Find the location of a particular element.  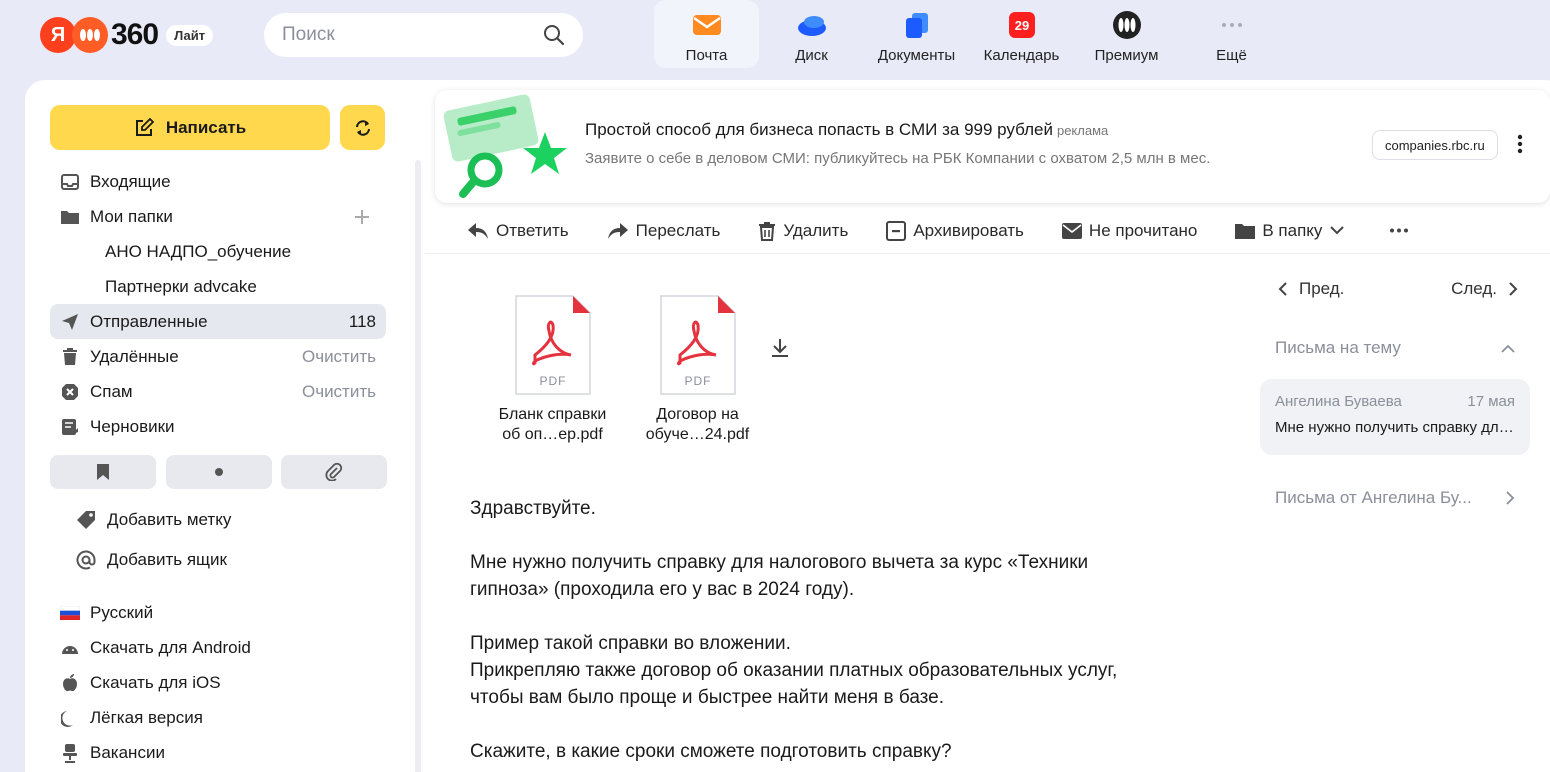

filter-unread-button is located at coordinates (218, 472).